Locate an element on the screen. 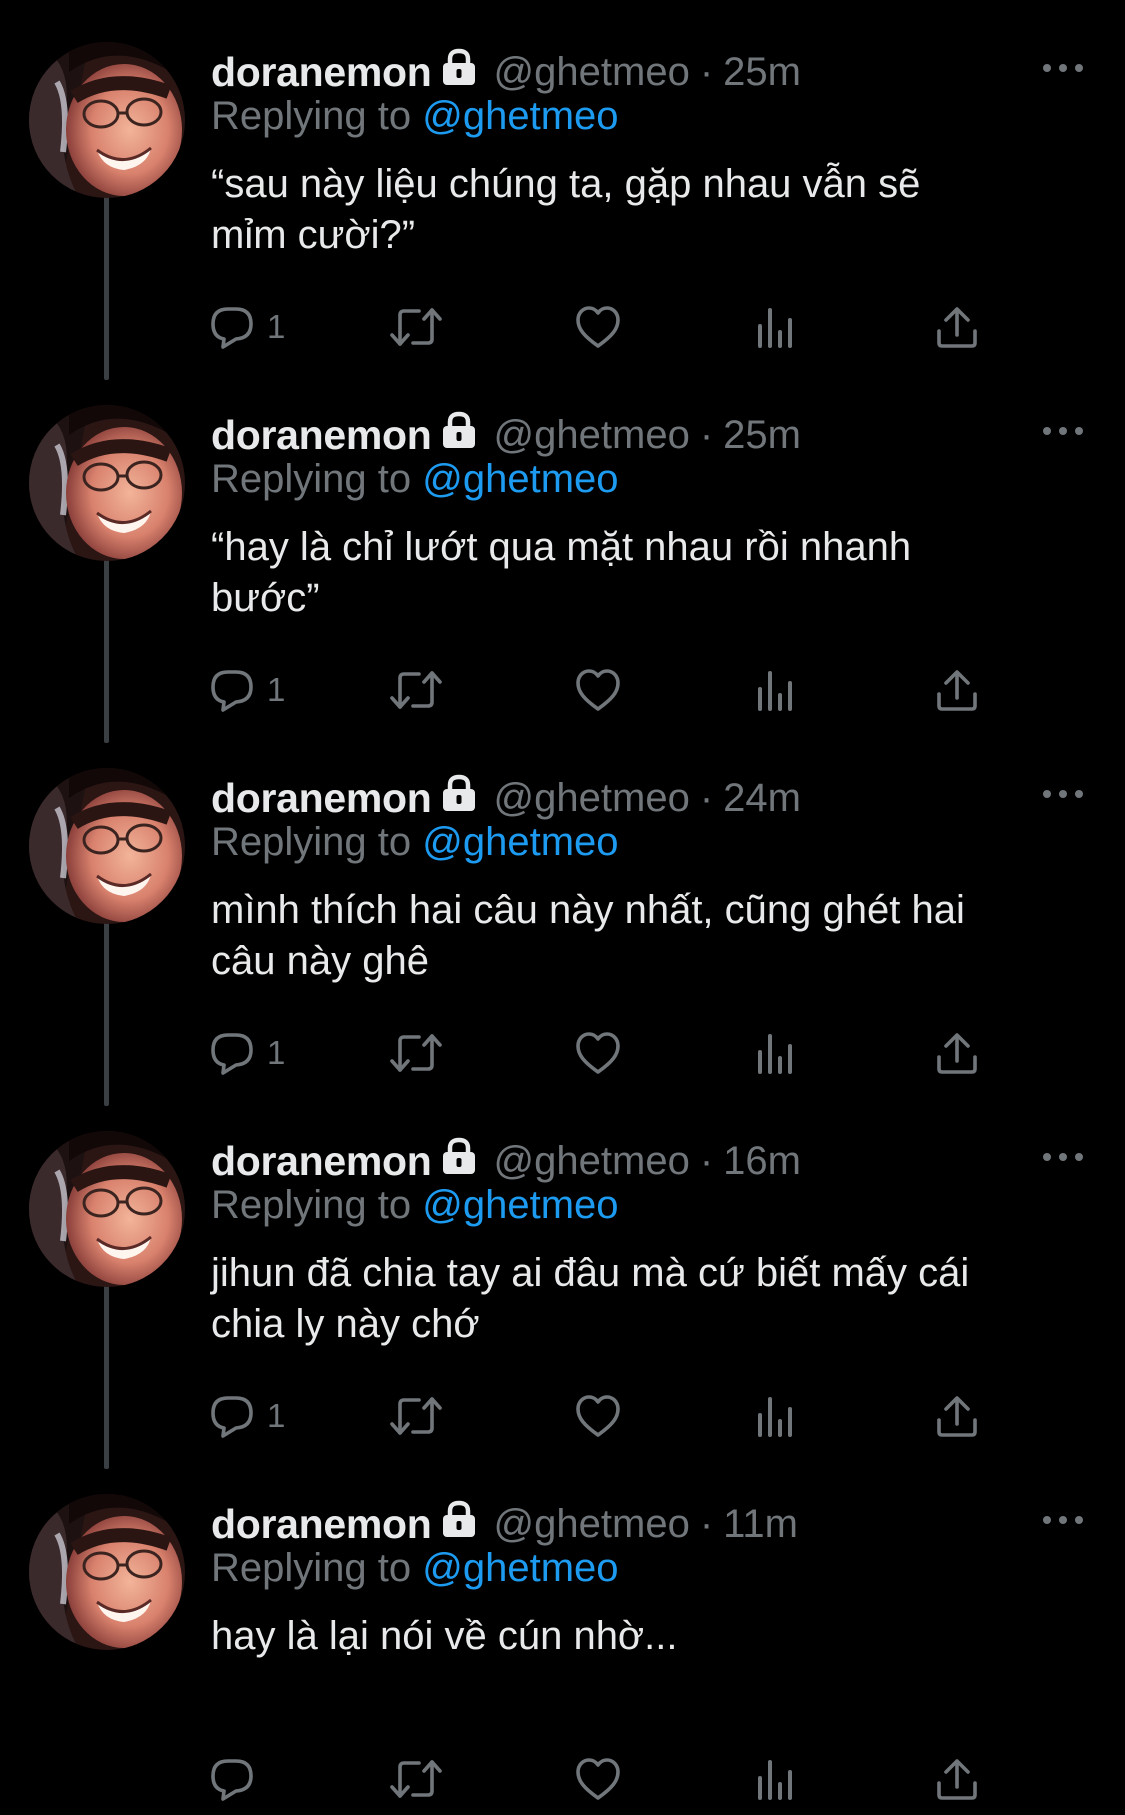  reply-button is located at coordinates (238, 1779).